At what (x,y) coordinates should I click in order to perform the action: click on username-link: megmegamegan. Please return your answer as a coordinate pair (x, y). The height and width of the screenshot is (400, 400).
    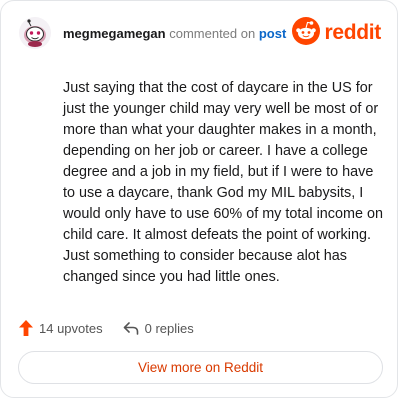
    Looking at the image, I should click on (114, 33).